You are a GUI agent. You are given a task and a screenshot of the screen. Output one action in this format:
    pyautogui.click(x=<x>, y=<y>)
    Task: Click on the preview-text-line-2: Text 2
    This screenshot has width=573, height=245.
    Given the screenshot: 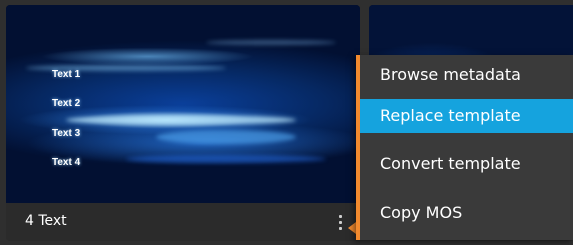 What is the action you would take?
    pyautogui.click(x=66, y=103)
    